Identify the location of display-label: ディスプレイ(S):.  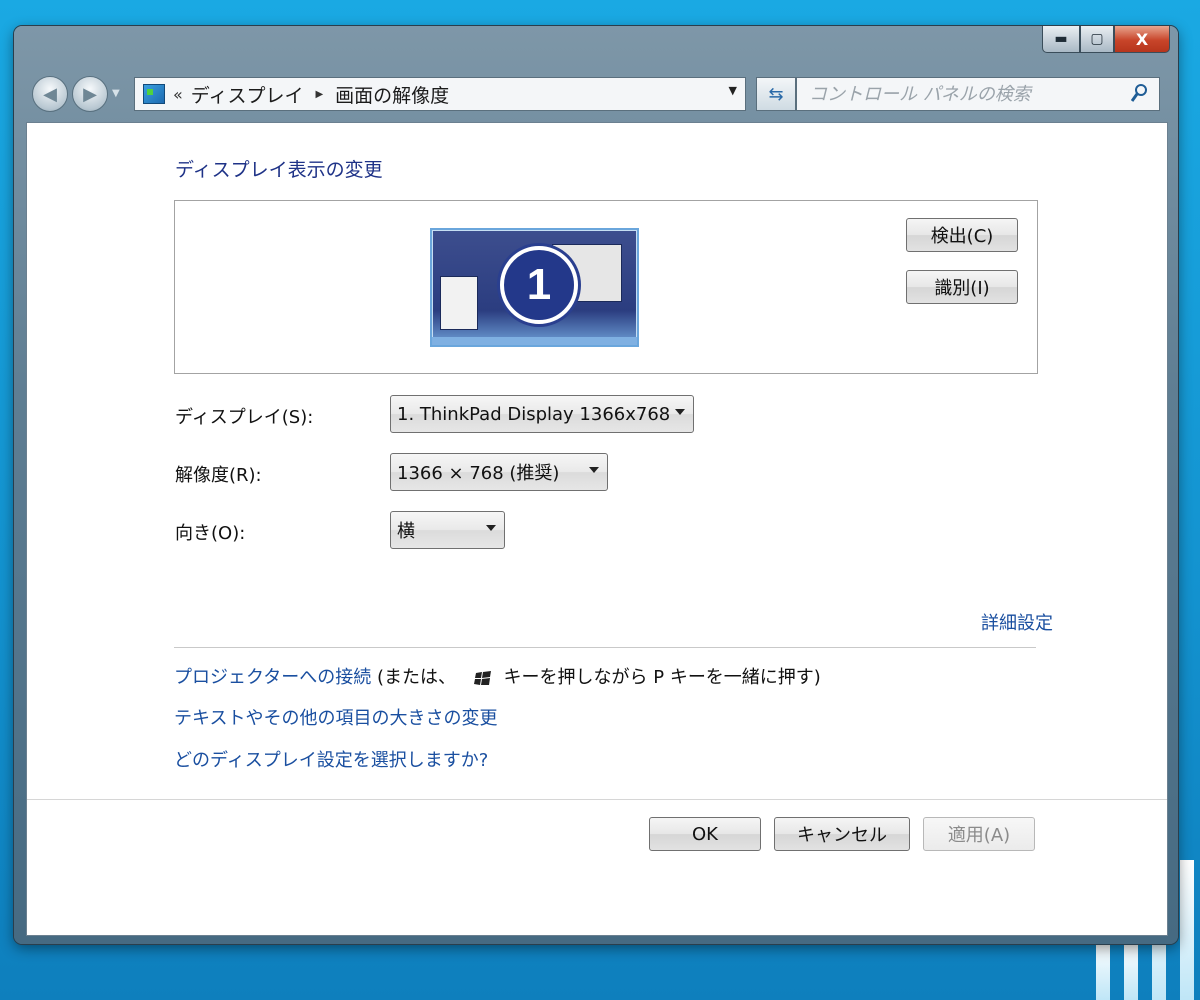
(244, 417).